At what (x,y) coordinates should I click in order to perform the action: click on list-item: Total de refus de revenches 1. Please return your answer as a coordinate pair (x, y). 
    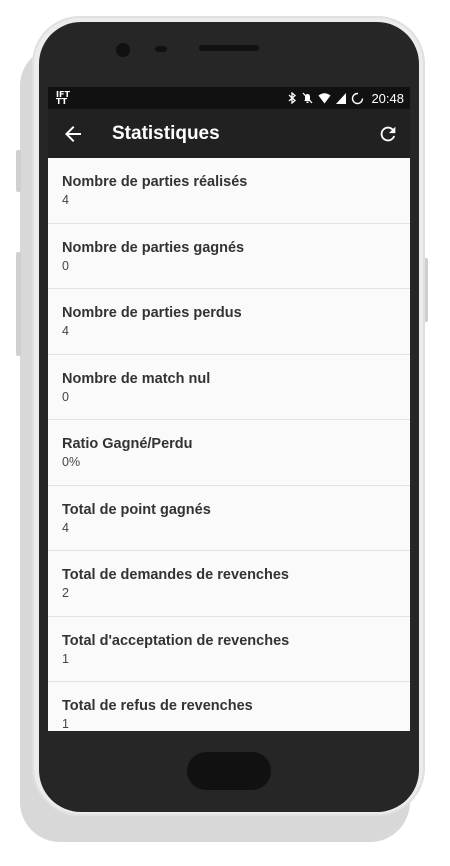
    Looking at the image, I should click on (229, 706).